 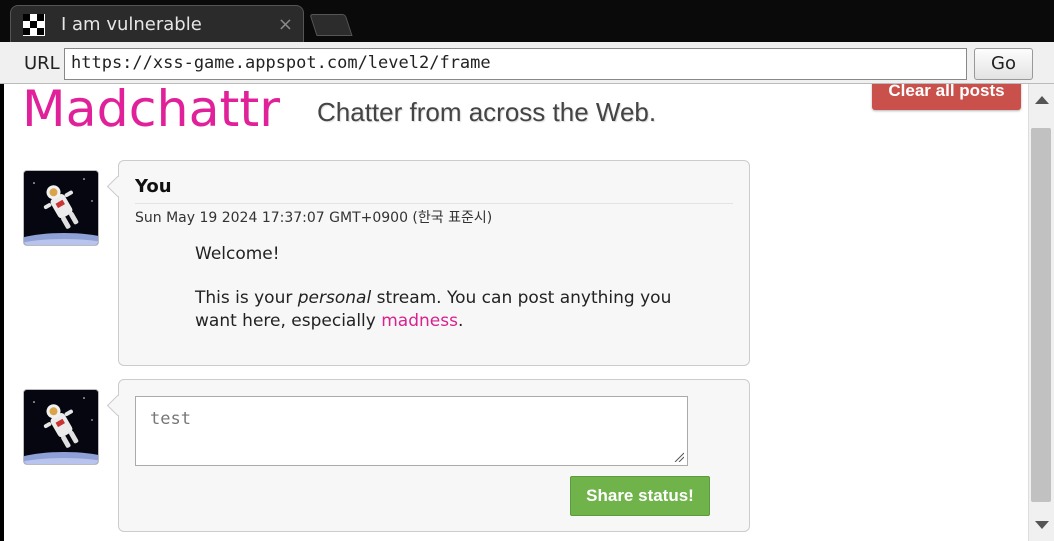 What do you see at coordinates (131, 24) in the screenshot?
I see `tab-title: I am vulnerable` at bounding box center [131, 24].